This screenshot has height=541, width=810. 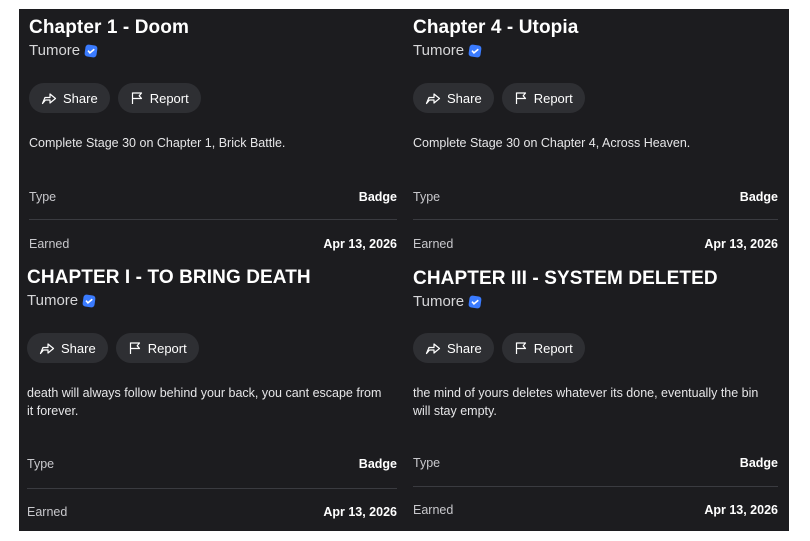 What do you see at coordinates (496, 27) in the screenshot?
I see `badge-title: Chapter 4 - Utopia` at bounding box center [496, 27].